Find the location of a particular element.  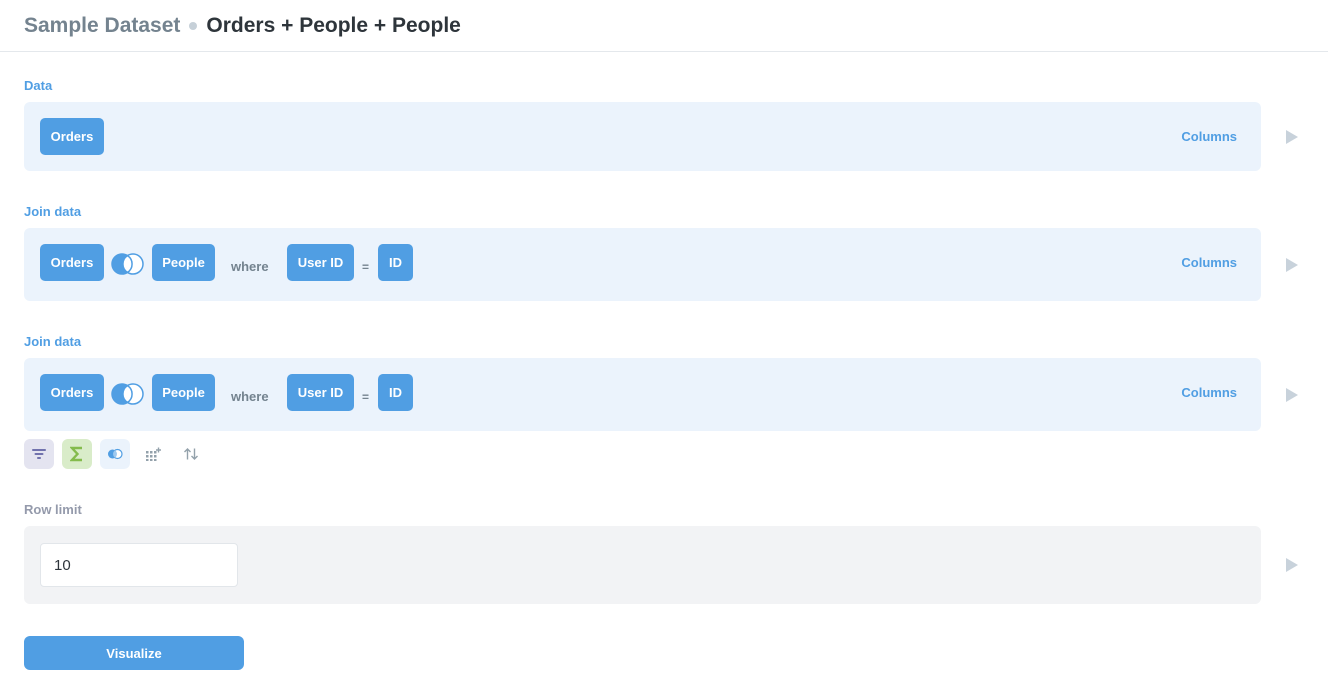

visualize-button: Visualize is located at coordinates (134, 653).